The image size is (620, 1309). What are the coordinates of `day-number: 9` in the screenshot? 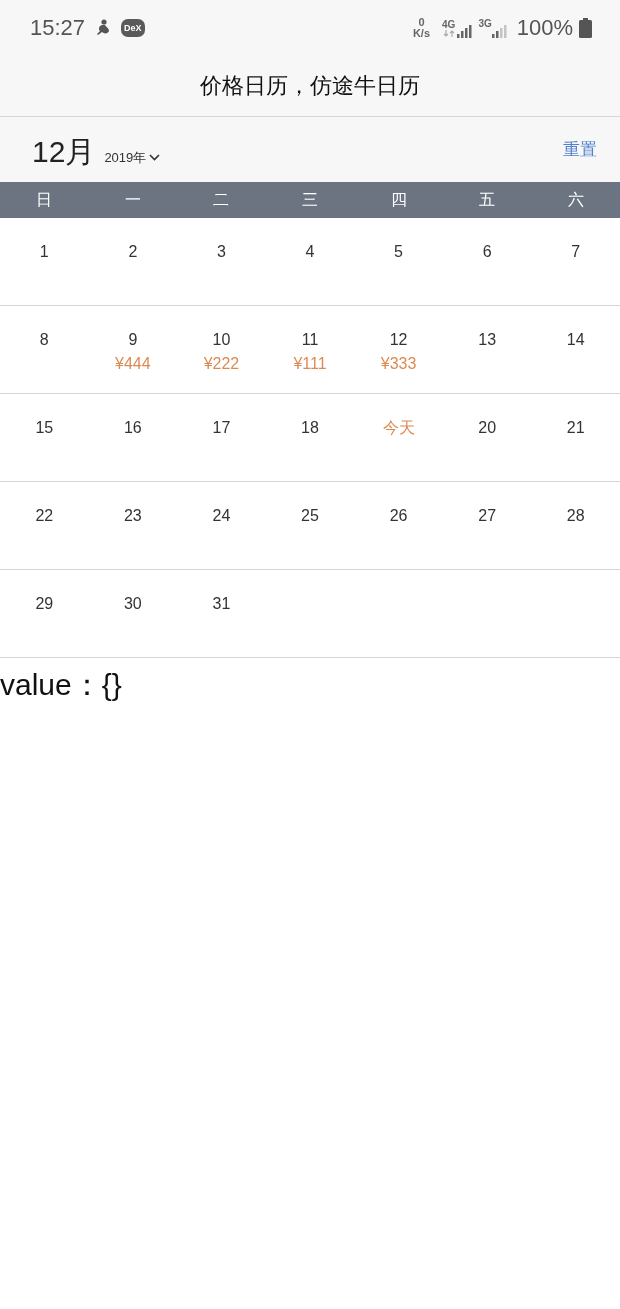 It's located at (133, 340).